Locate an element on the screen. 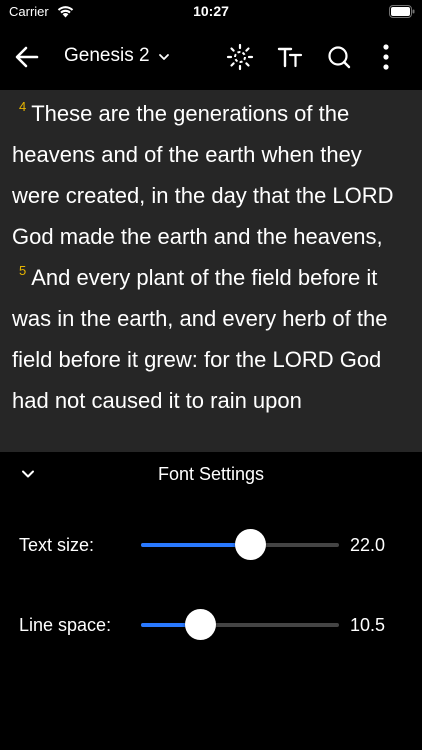 The image size is (422, 750). chevron-down-icon is located at coordinates (164, 57).